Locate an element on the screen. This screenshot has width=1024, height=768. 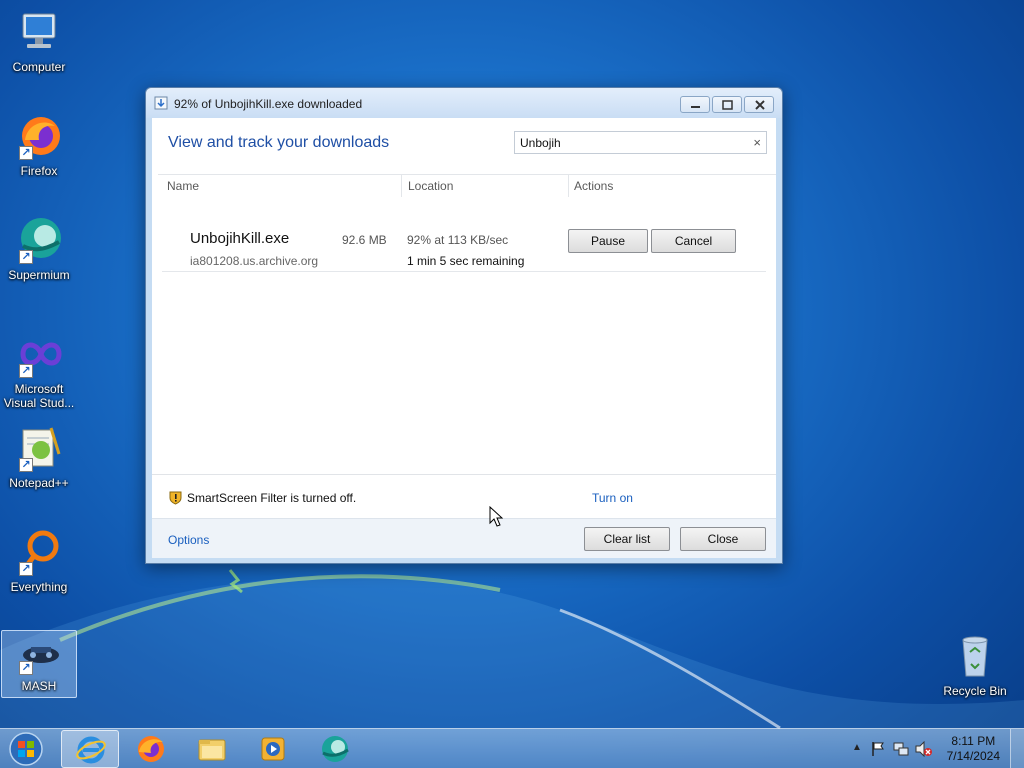
everything-search-icon: ↗ is located at coordinates (39, 552).